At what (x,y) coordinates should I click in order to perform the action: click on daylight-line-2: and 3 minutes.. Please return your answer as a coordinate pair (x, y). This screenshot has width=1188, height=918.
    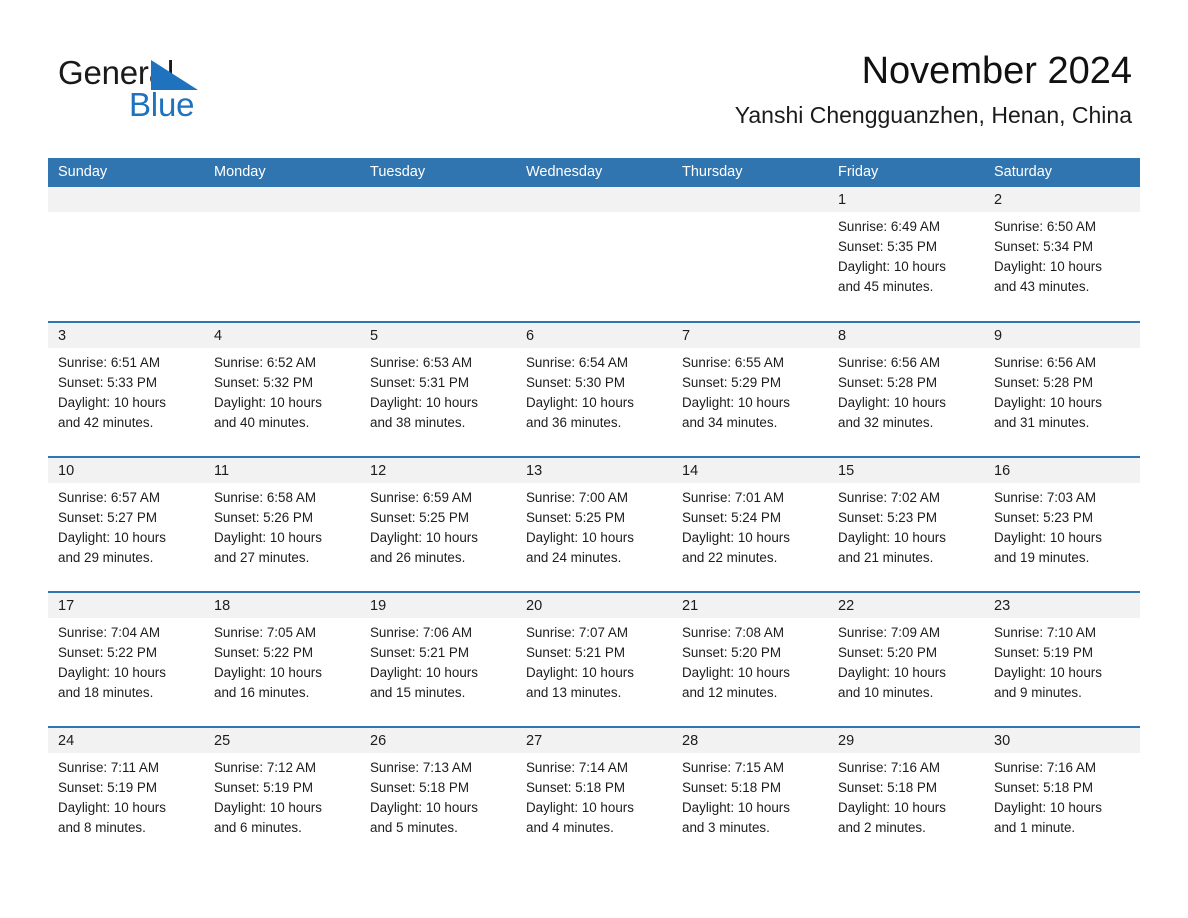
    Looking at the image, I should click on (726, 827).